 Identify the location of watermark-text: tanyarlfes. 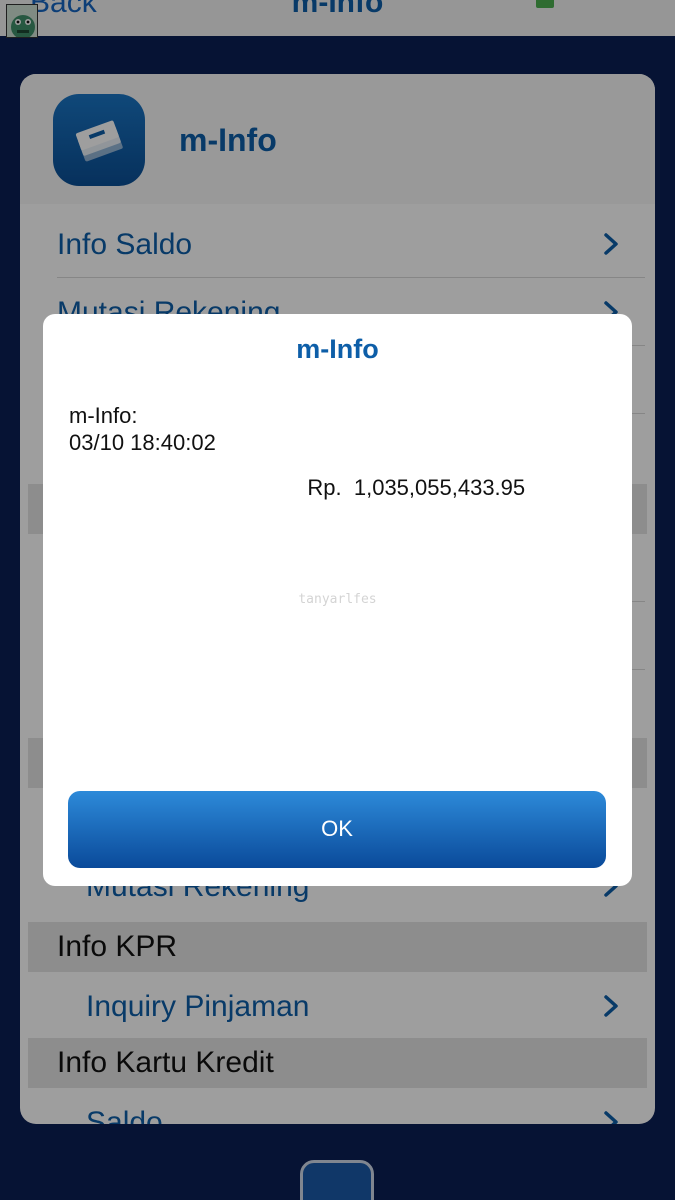
(337, 599).